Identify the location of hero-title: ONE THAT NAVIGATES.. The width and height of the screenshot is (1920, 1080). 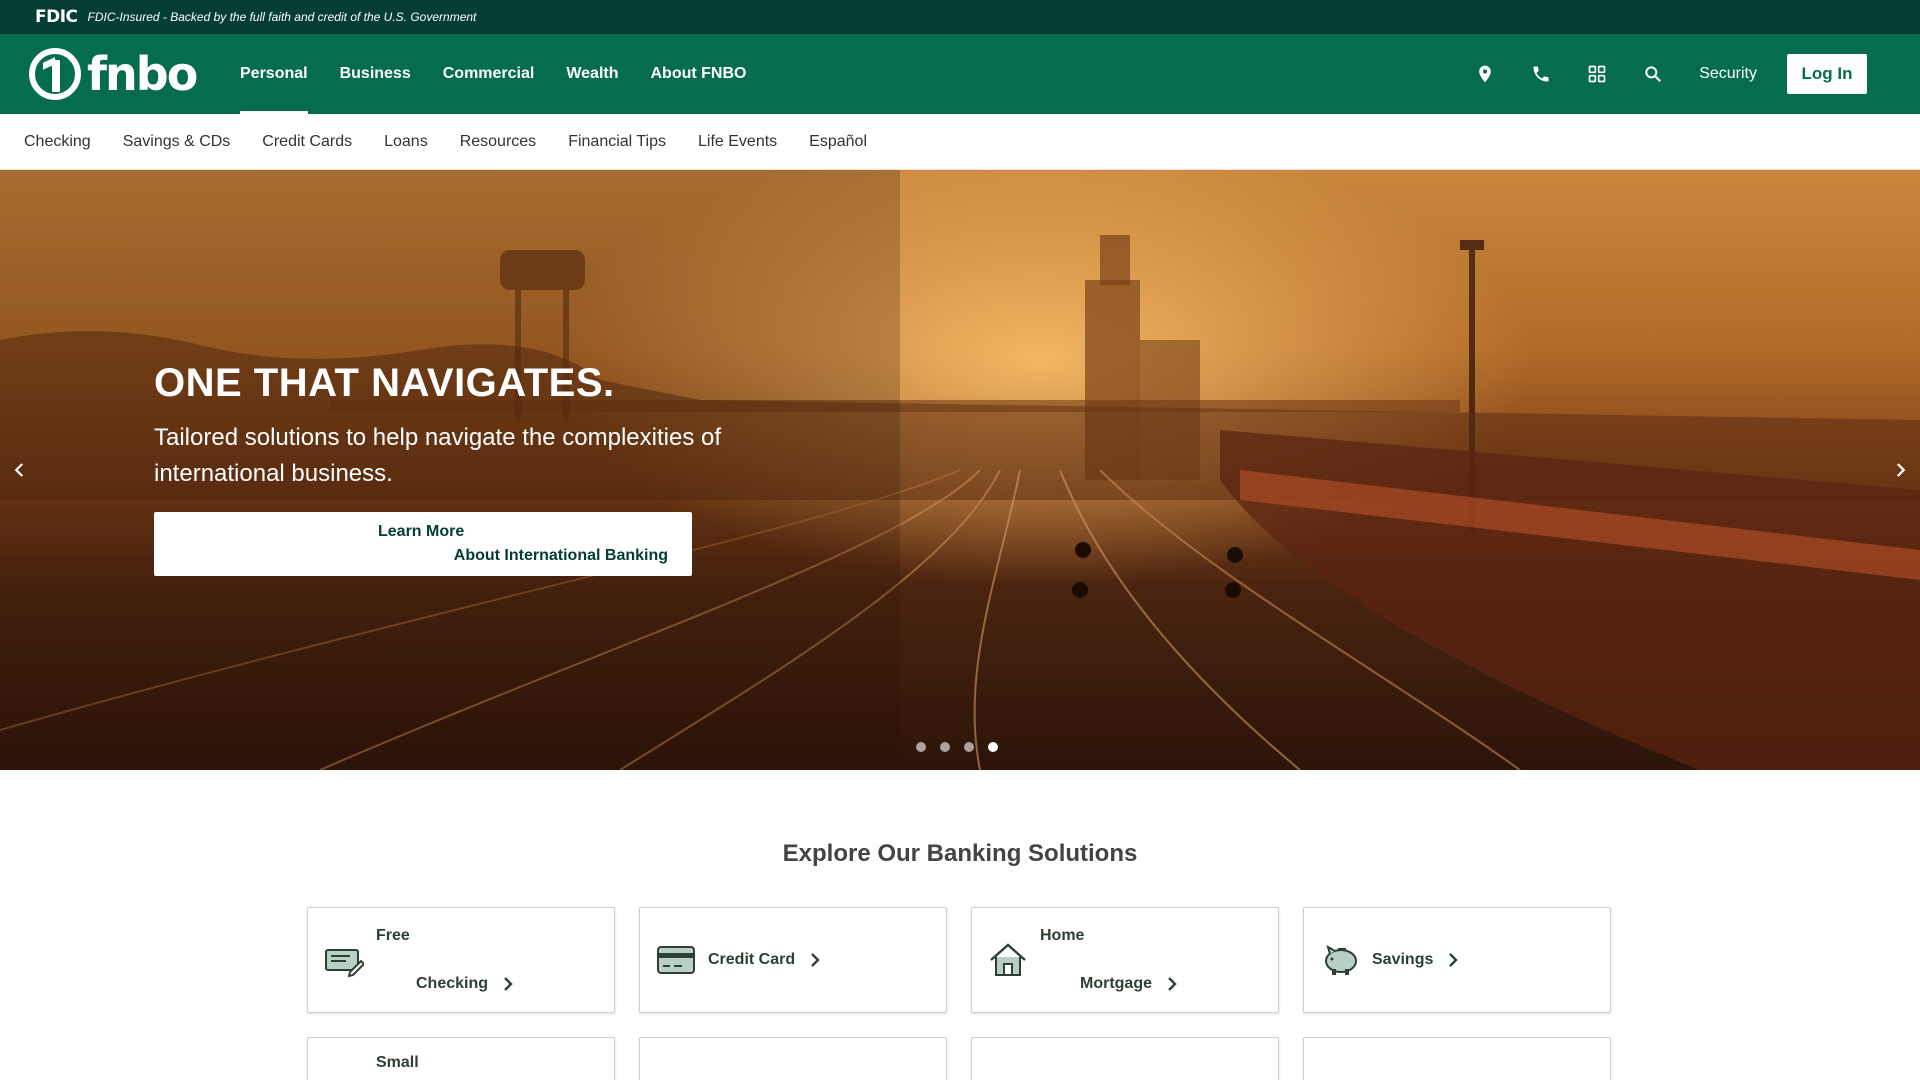
(494, 383).